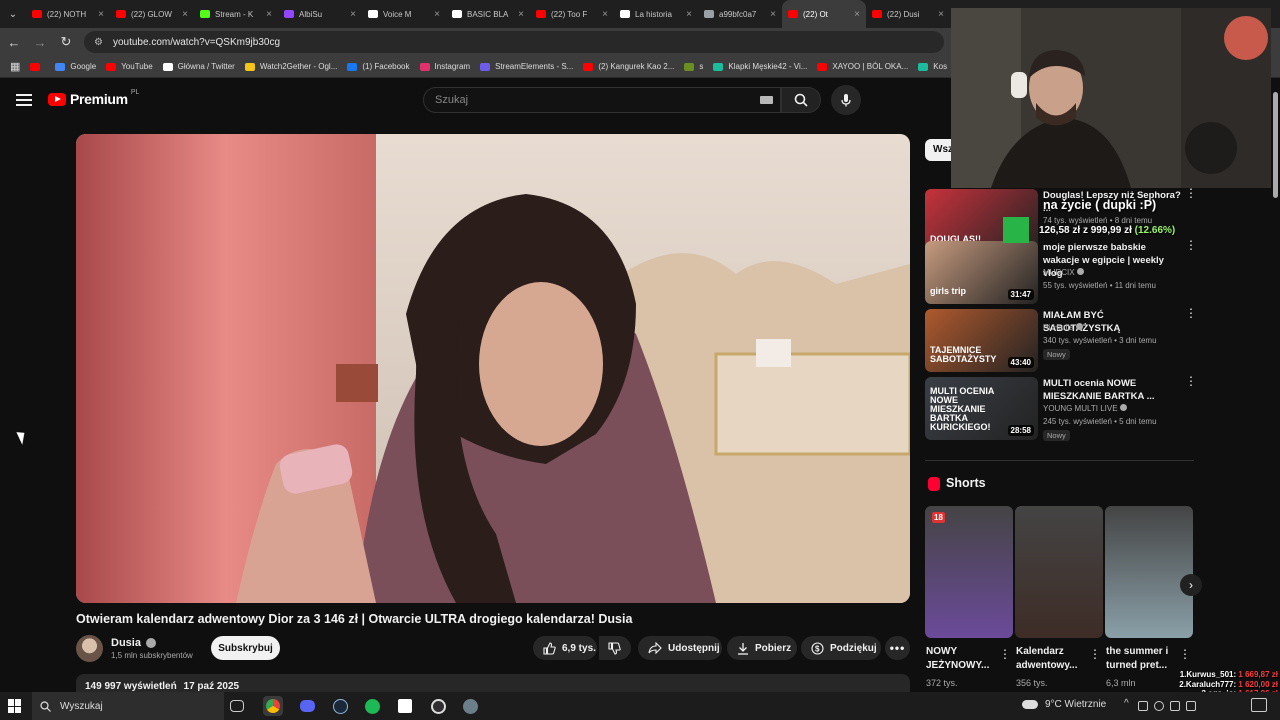 The width and height of the screenshot is (1280, 720). What do you see at coordinates (514, 42) in the screenshot?
I see `address-bar: ⚙ youtube.com/watch?v=QSKm9jb30cg` at bounding box center [514, 42].